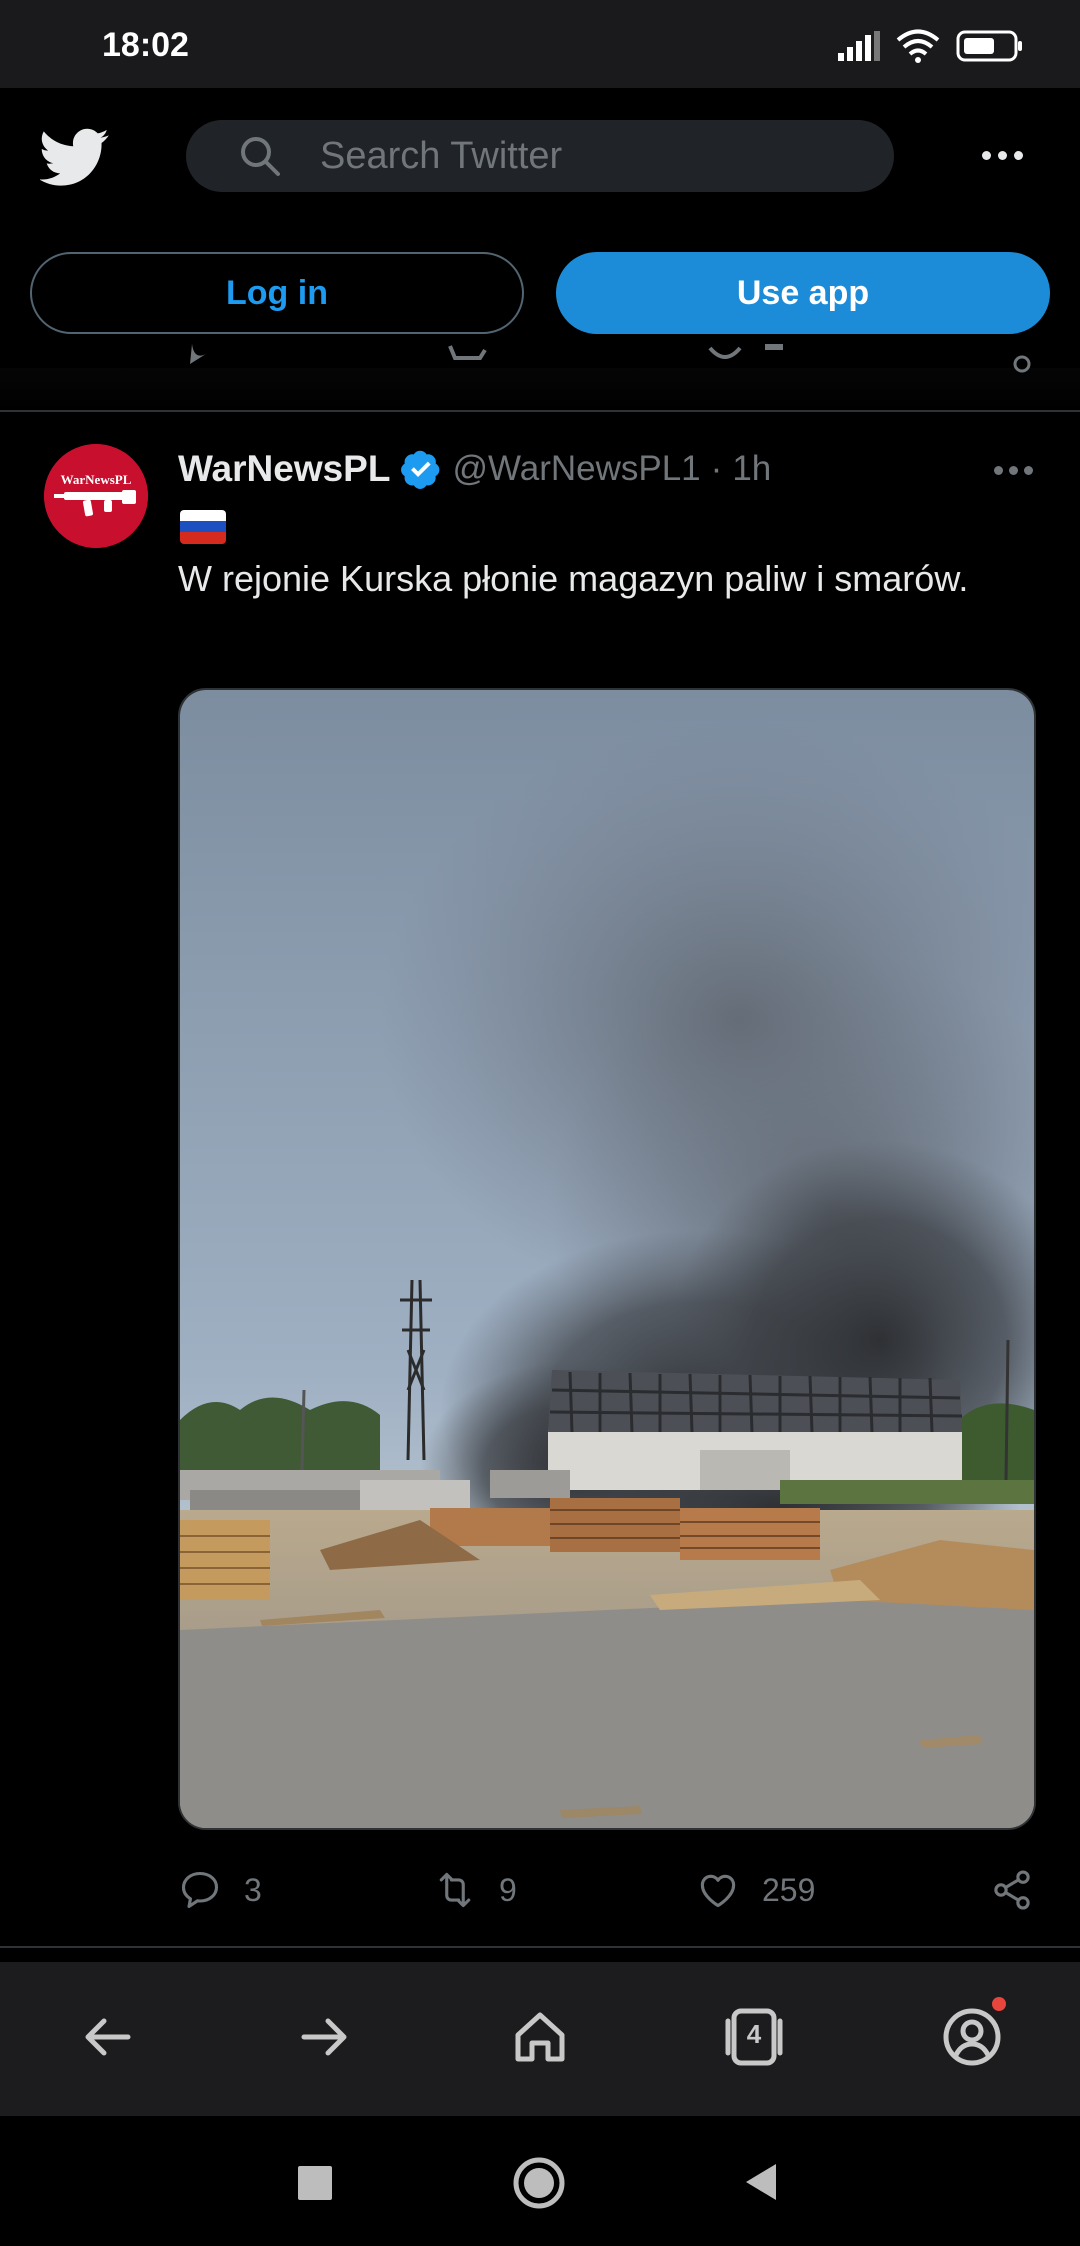 The width and height of the screenshot is (1080, 2246). What do you see at coordinates (220, 1890) in the screenshot?
I see `reply-button: 3` at bounding box center [220, 1890].